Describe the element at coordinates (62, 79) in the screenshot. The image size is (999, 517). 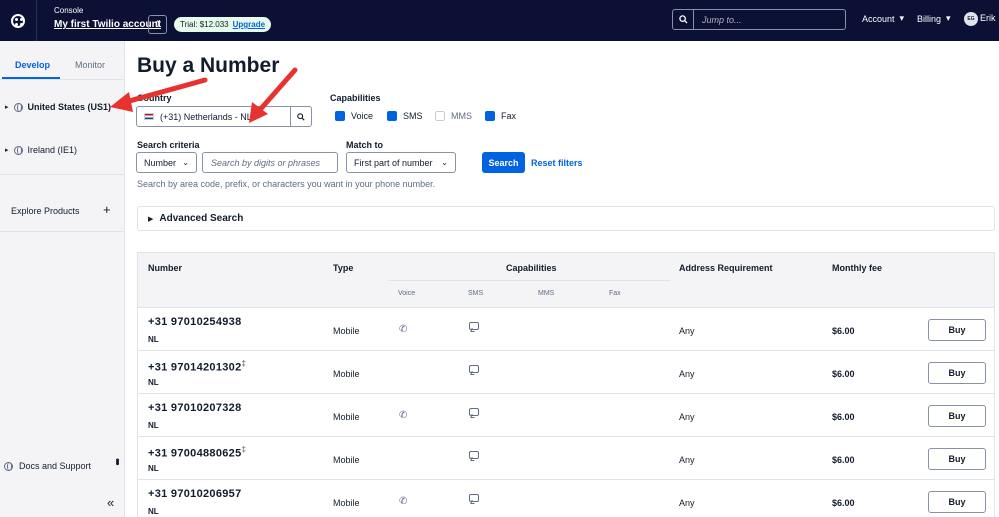
I see `tab-divider` at that location.